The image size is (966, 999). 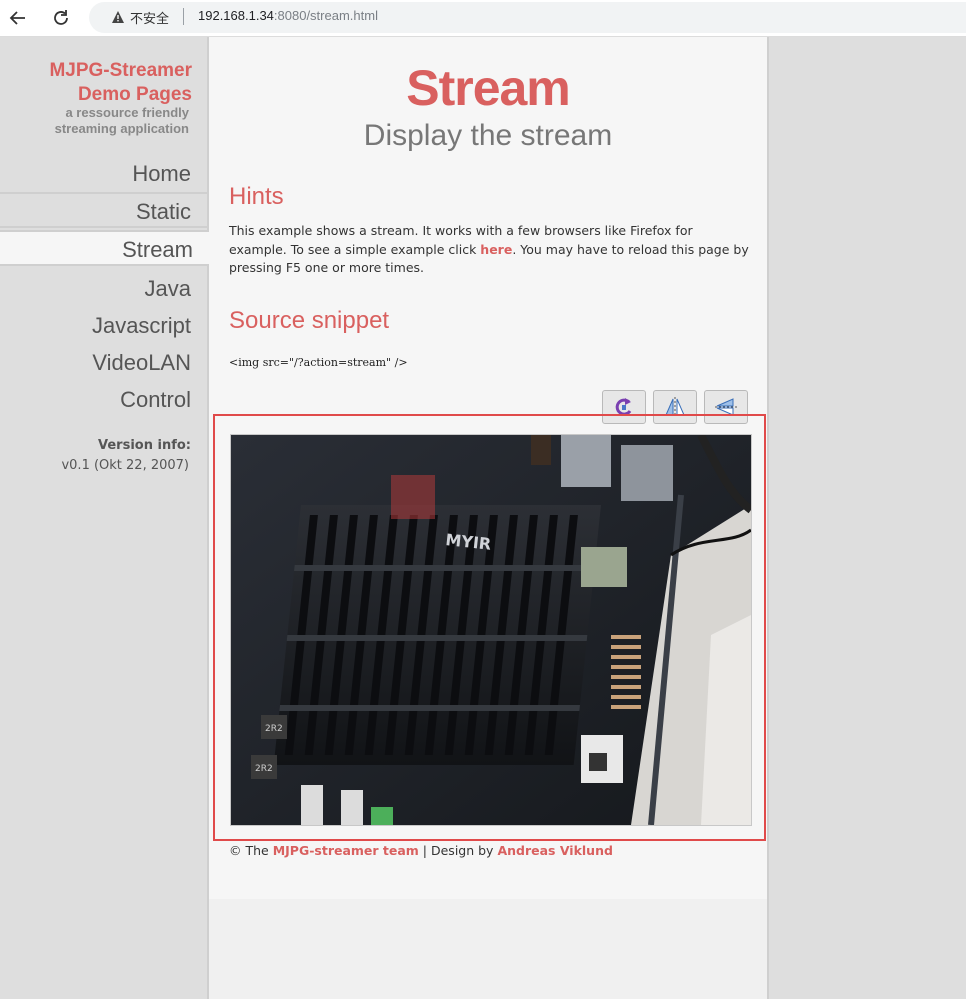 What do you see at coordinates (121, 128) in the screenshot?
I see `tagline-line2: streaming application` at bounding box center [121, 128].